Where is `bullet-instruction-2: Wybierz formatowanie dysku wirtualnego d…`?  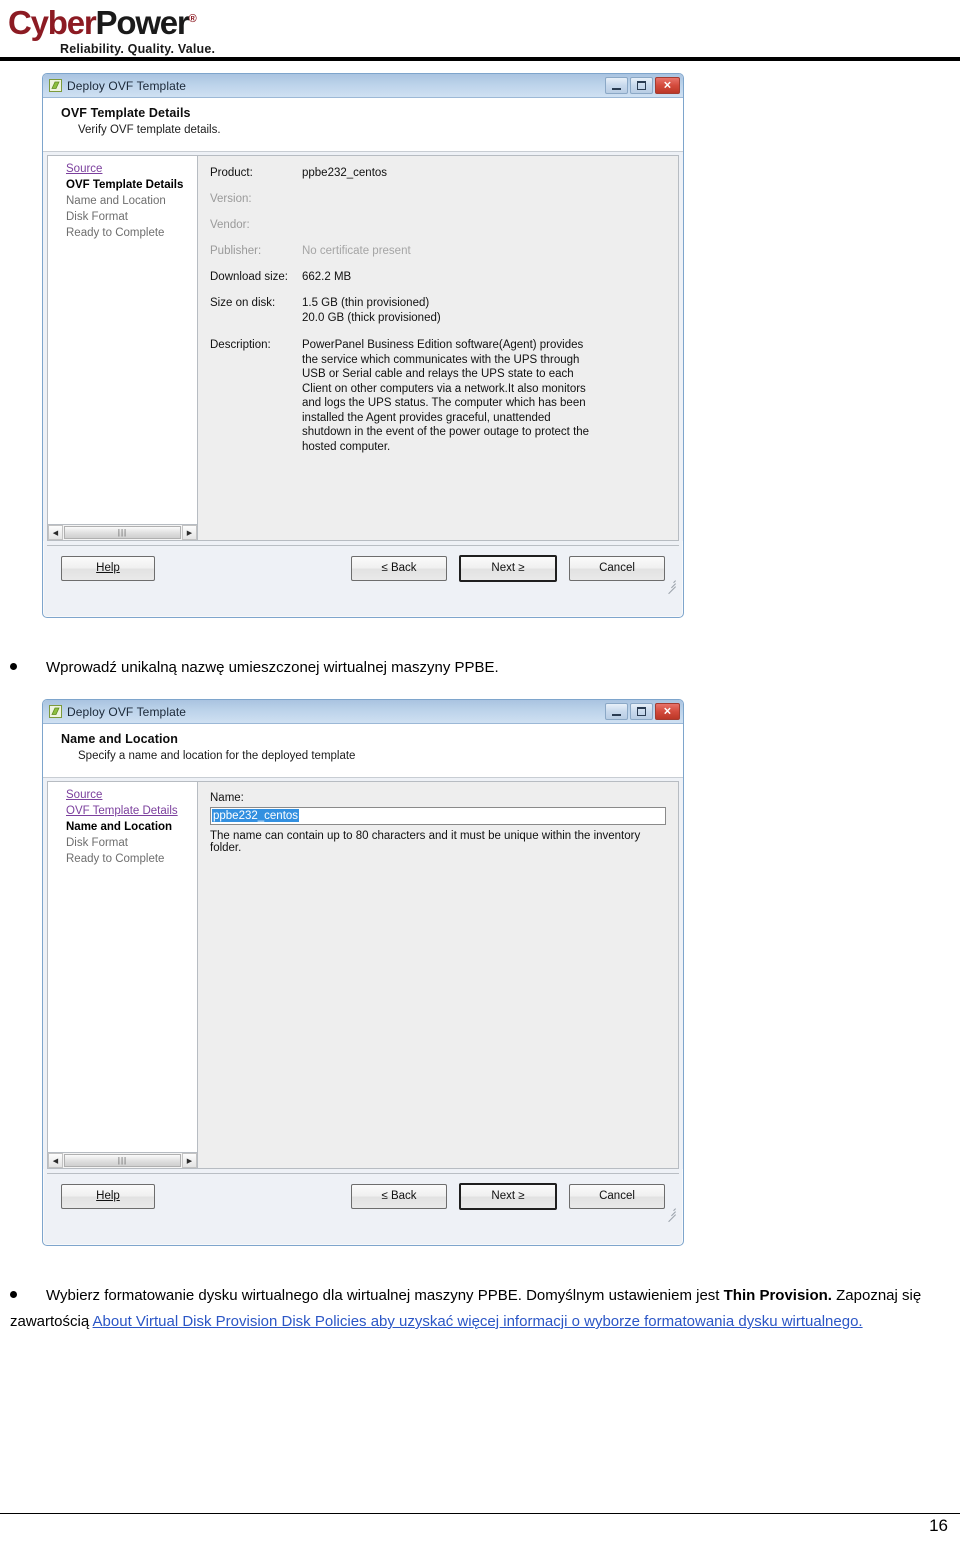
bullet-instruction-2: Wybierz formatowanie dysku wirtualnego d… is located at coordinates (477, 1309).